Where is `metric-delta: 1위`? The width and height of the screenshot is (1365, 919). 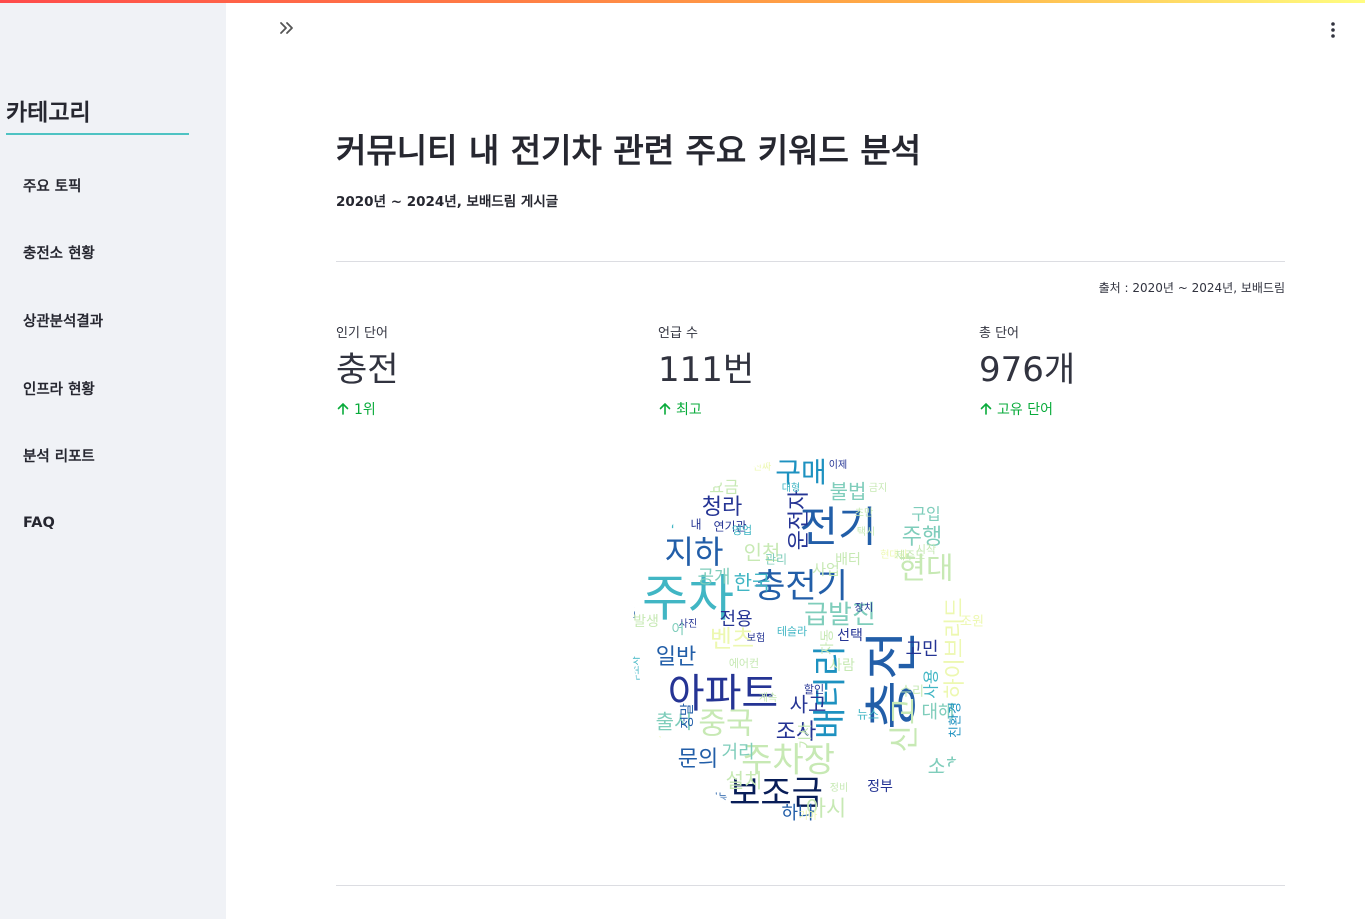 metric-delta: 1위 is located at coordinates (486, 409).